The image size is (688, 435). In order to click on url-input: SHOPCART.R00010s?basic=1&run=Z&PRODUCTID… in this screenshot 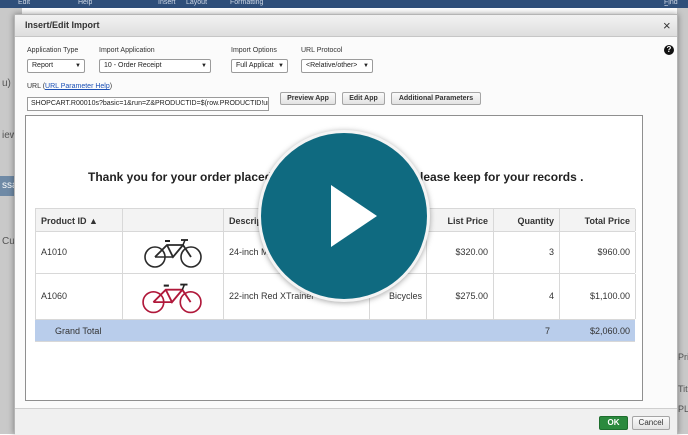, I will do `click(148, 104)`.